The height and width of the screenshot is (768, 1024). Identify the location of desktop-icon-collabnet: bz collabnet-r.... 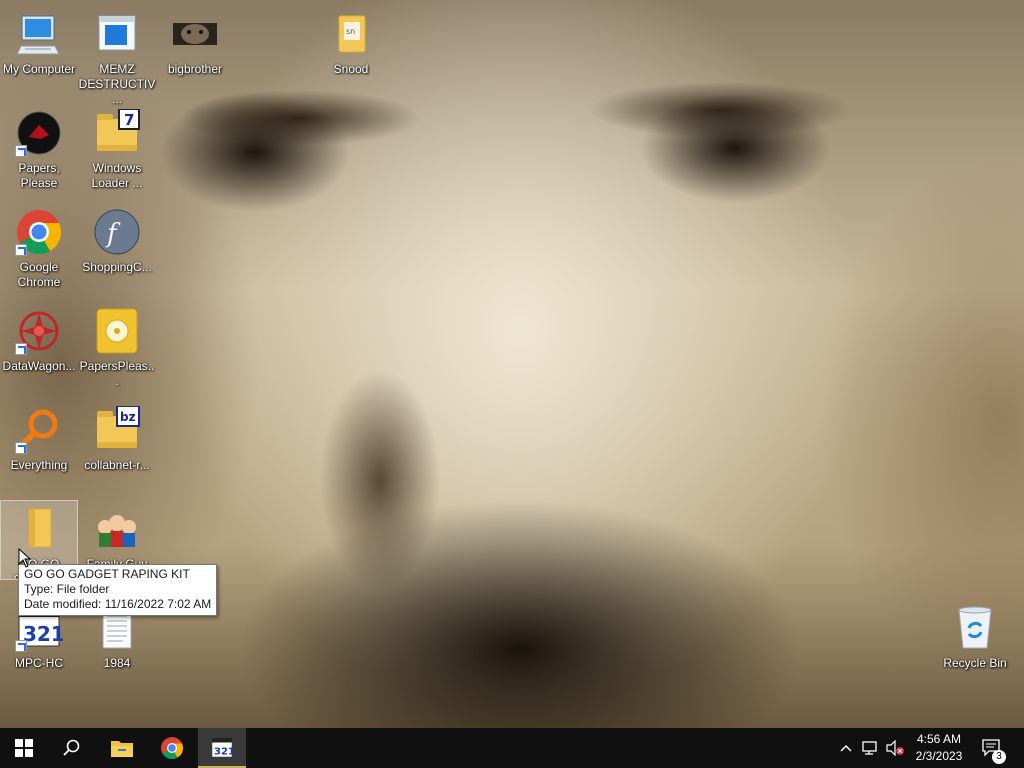
(117, 437).